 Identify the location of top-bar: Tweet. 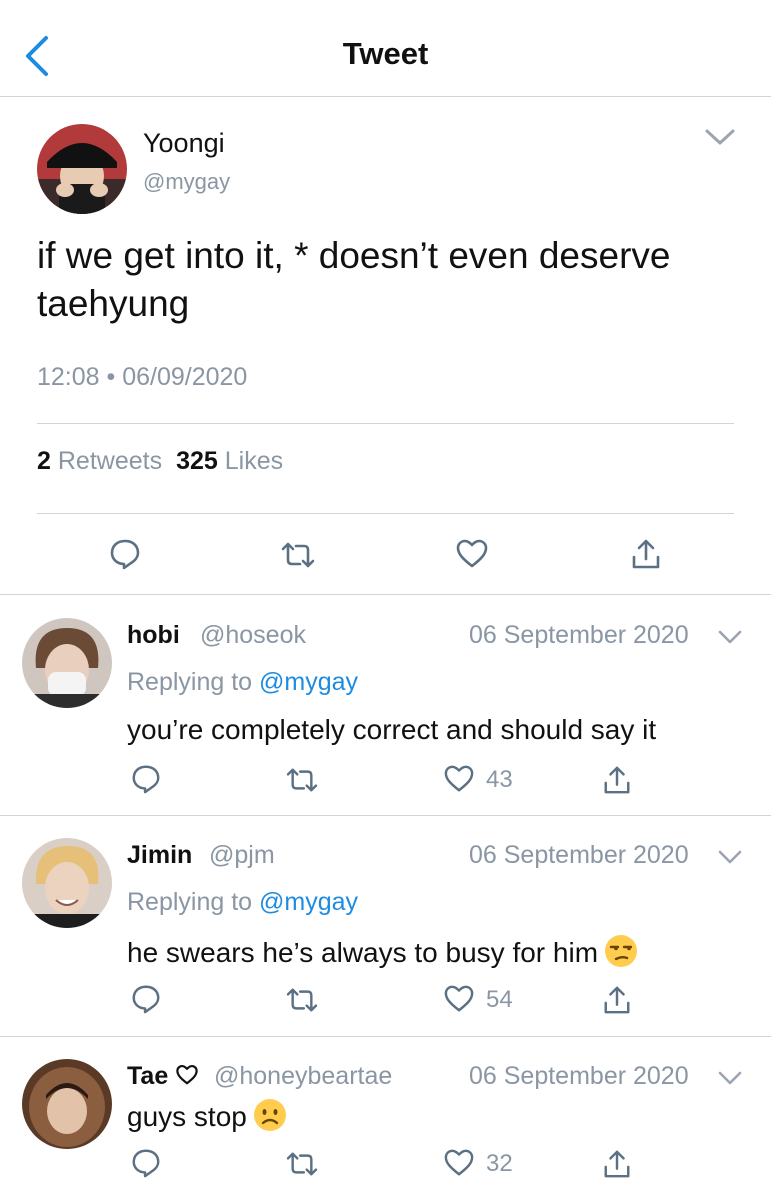
(385, 48).